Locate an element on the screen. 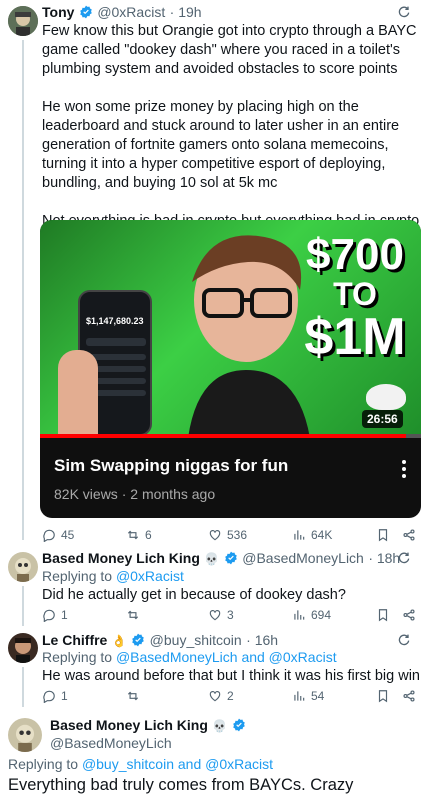 This screenshot has width=432, height=800. progress-fill is located at coordinates (223, 436).